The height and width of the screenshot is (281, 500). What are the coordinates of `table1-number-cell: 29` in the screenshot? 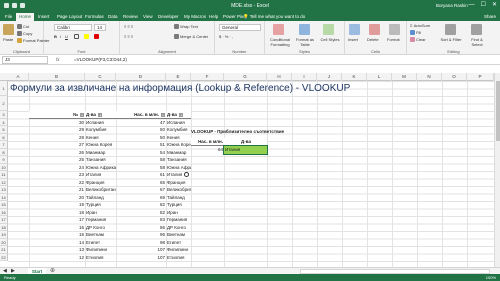 It's located at (57, 130).